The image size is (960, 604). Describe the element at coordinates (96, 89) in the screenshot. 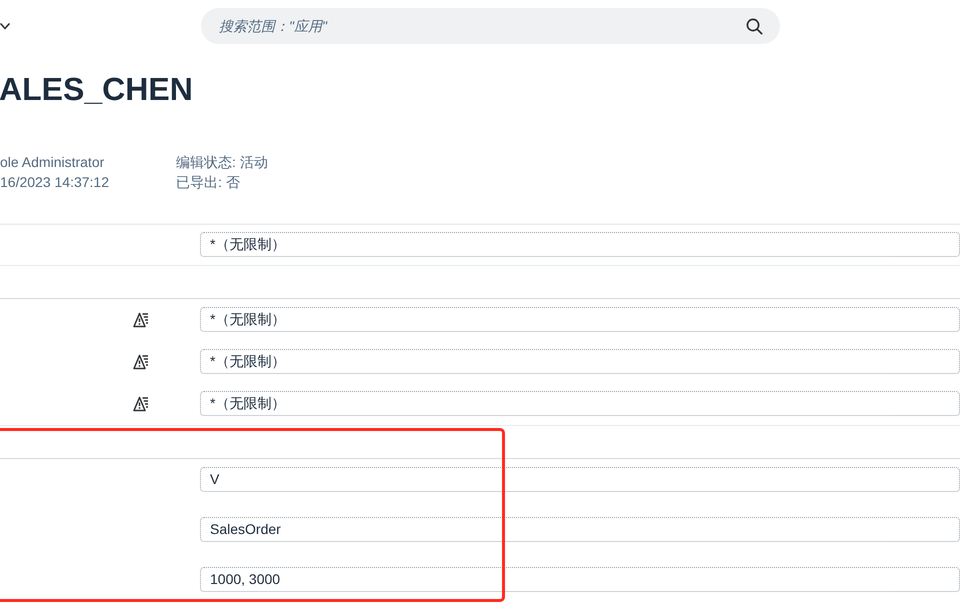

I see `page-title: ALES_CHEN` at that location.